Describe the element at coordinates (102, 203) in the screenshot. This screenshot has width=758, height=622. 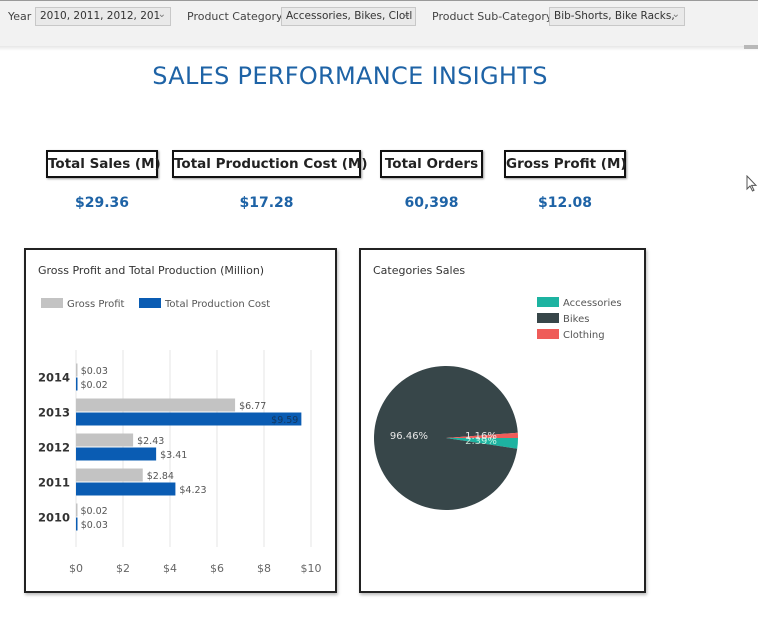
I see `kpi-total-sales-value: $29.36` at that location.